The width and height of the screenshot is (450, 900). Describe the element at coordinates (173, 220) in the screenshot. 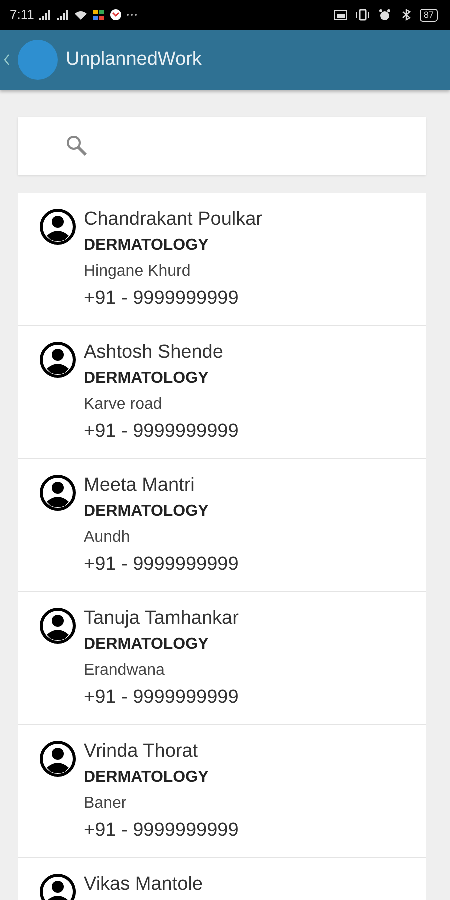

I see `contact-name: Chandrakant Poulkar` at that location.